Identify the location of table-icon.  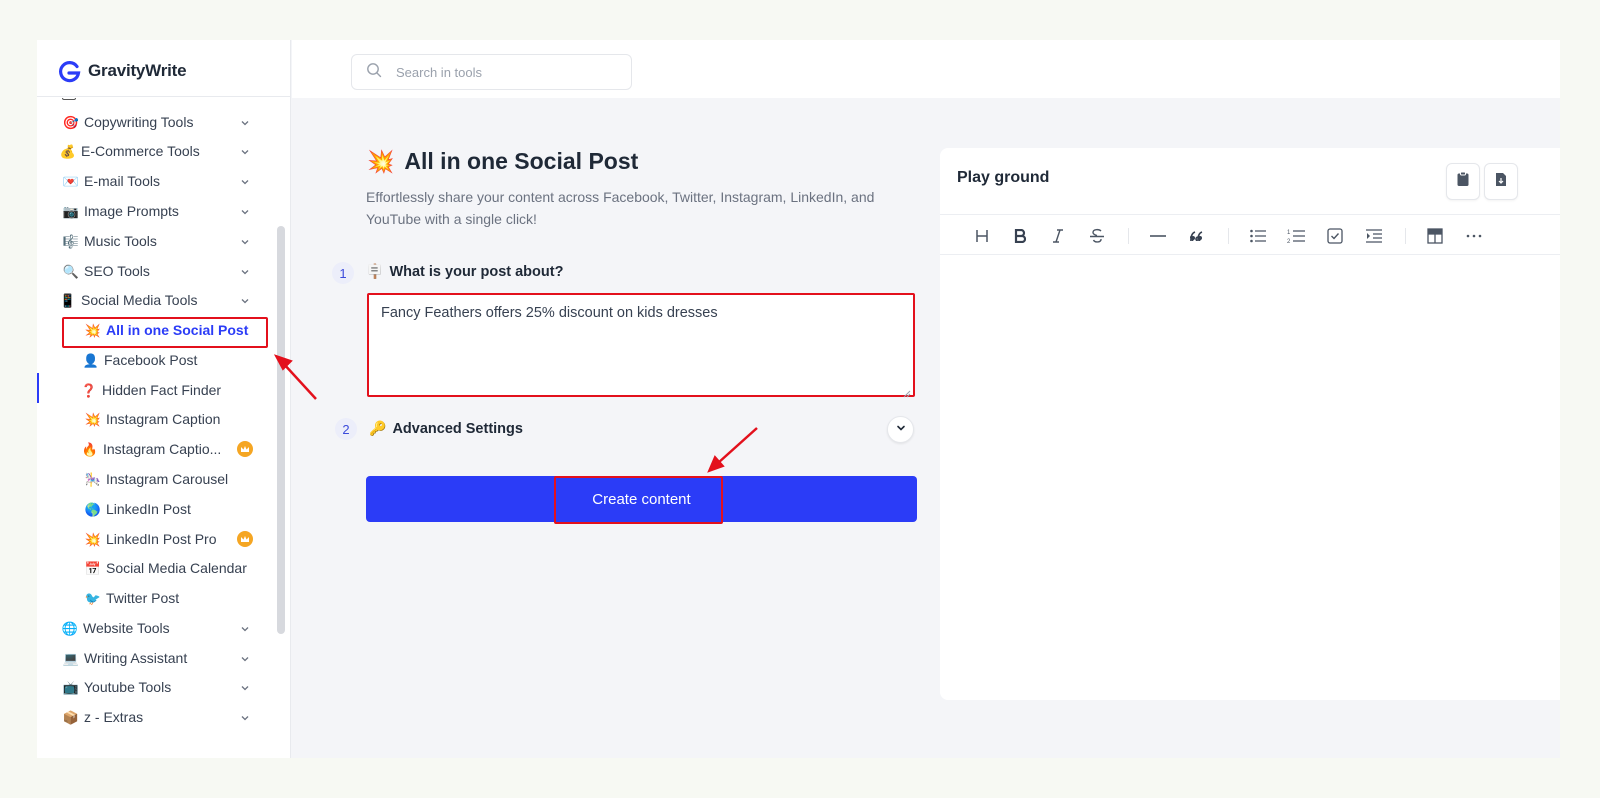
(1435, 236).